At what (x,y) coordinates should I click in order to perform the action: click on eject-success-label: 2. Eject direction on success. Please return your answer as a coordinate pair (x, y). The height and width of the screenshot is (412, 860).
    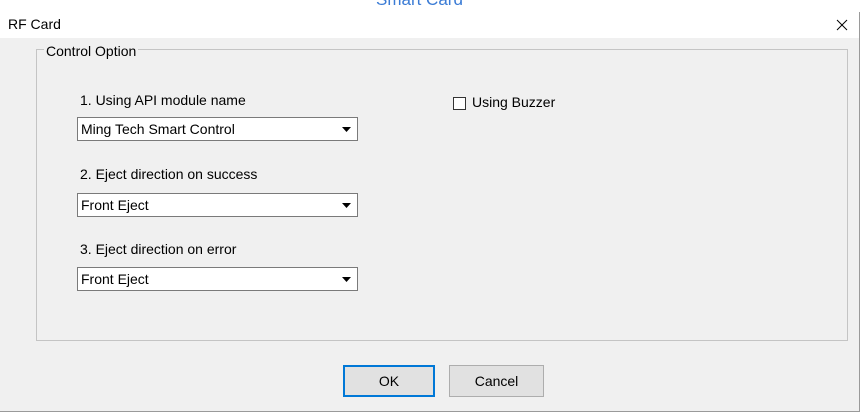
    Looking at the image, I should click on (169, 174).